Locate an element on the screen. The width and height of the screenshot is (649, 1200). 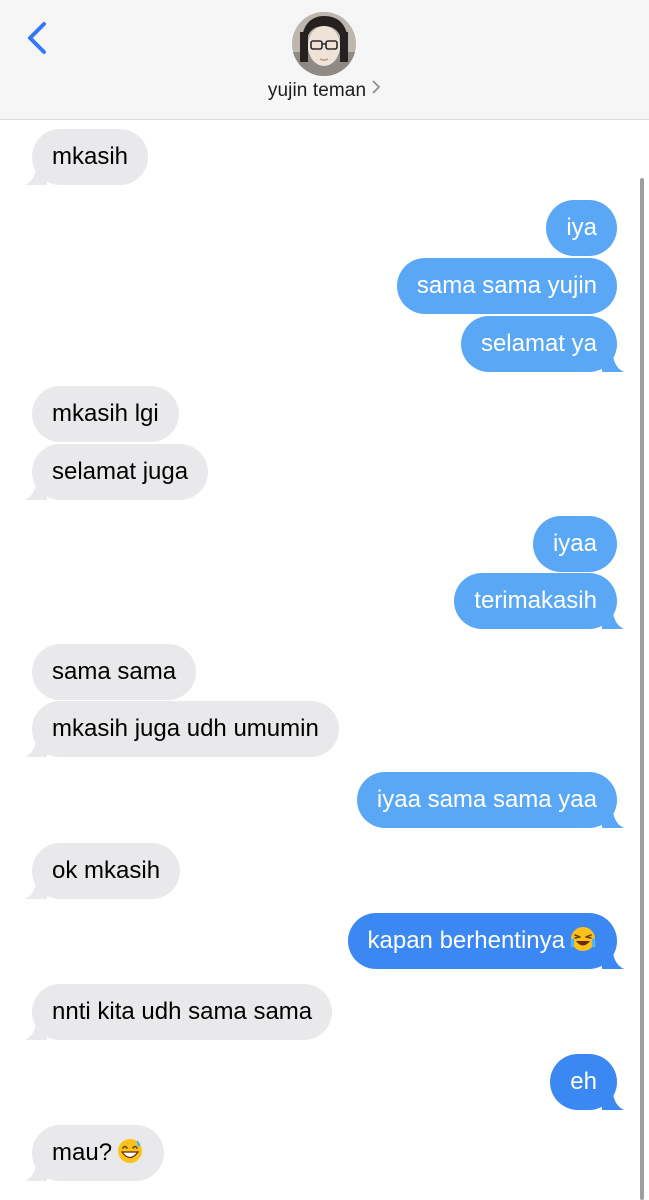
back-button is located at coordinates (38, 38).